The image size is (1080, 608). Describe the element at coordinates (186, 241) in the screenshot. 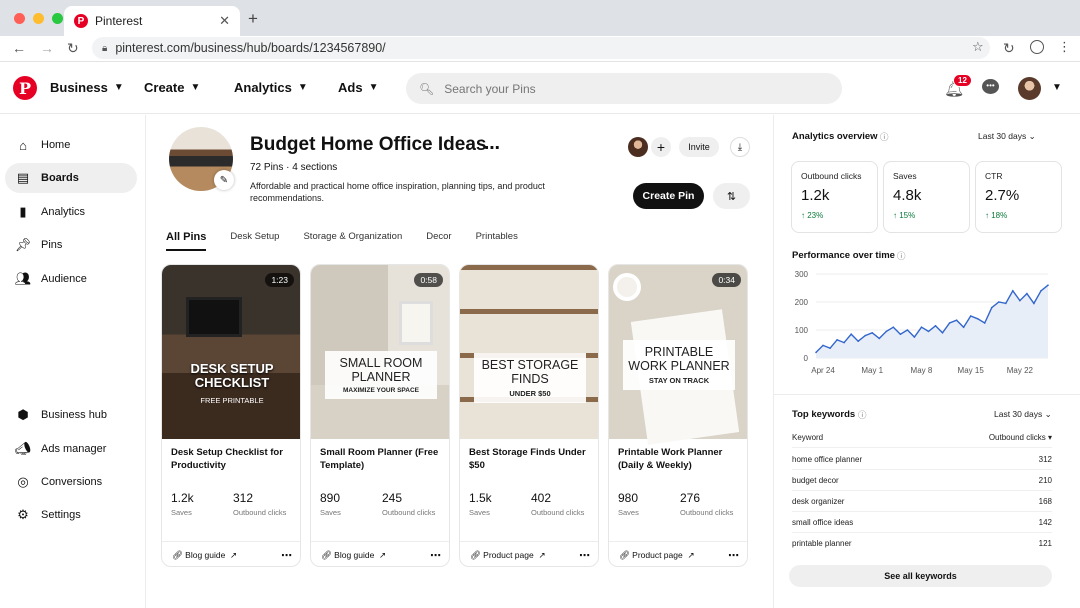

I see `tab-all-pins: All Pins` at that location.